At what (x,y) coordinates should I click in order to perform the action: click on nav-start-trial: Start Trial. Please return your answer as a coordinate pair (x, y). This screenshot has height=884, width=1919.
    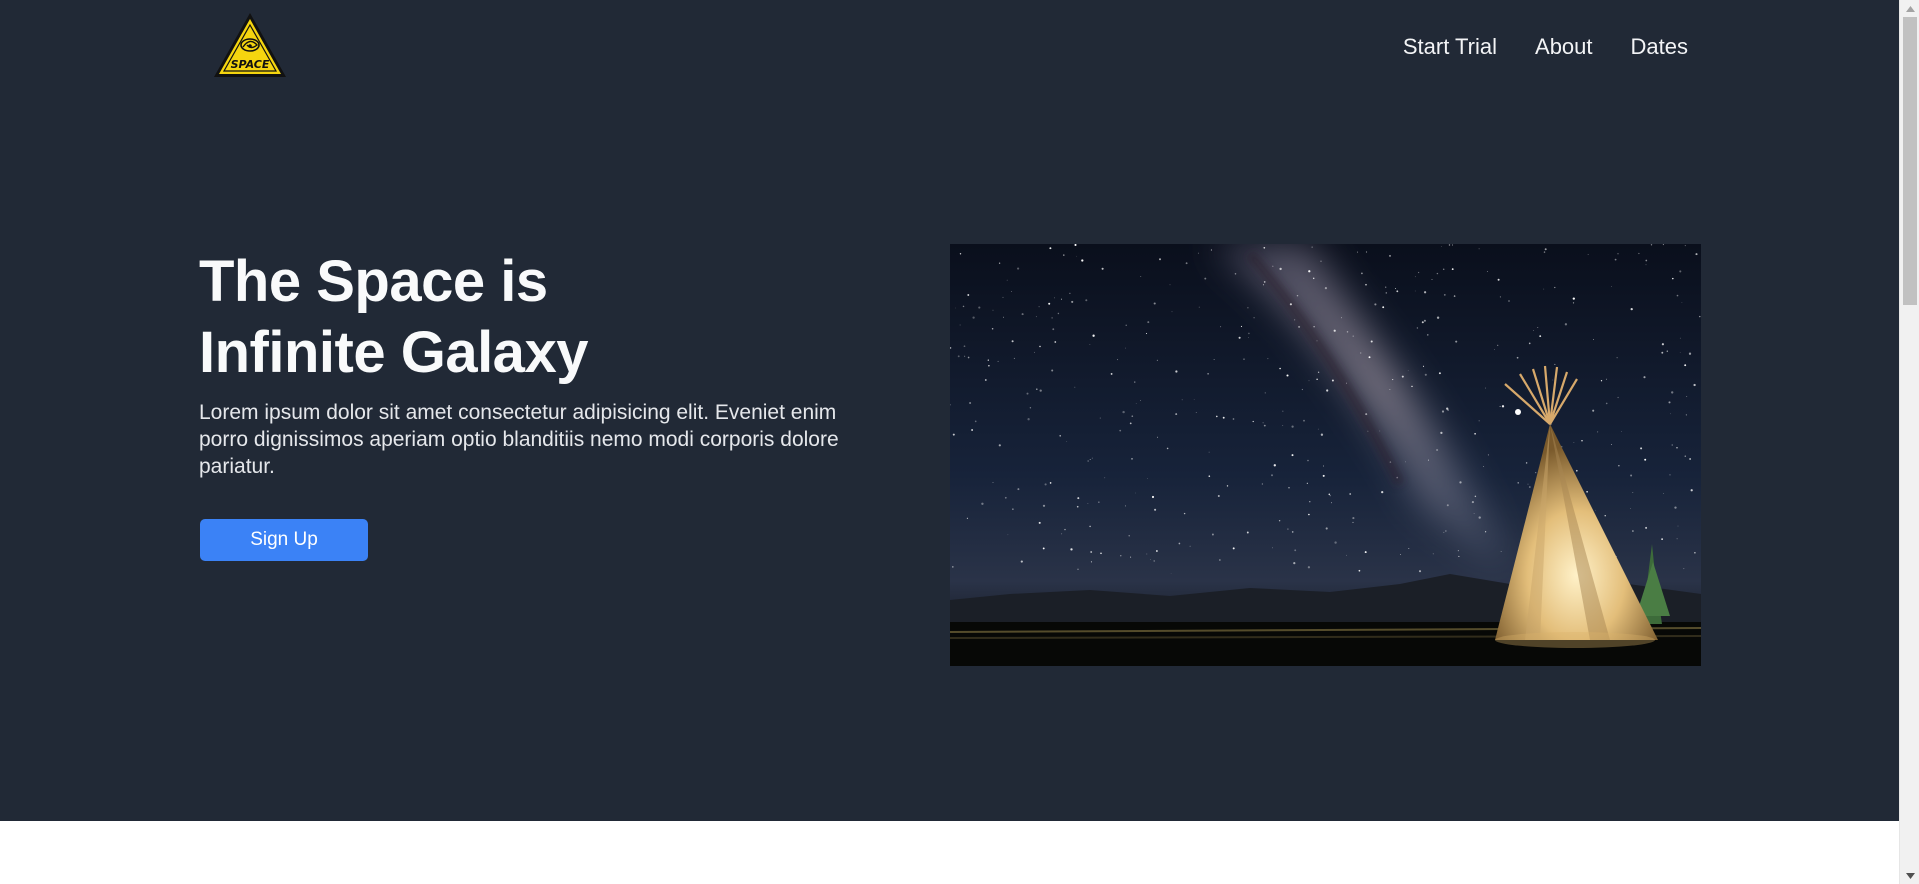
    Looking at the image, I should click on (1450, 47).